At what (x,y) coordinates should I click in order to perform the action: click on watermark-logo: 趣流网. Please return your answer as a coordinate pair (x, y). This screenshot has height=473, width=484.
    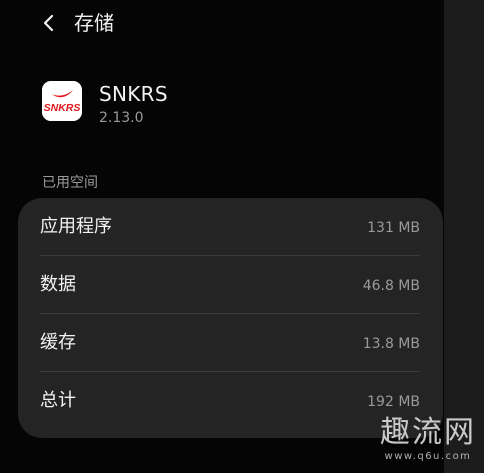
    Looking at the image, I should click on (428, 432).